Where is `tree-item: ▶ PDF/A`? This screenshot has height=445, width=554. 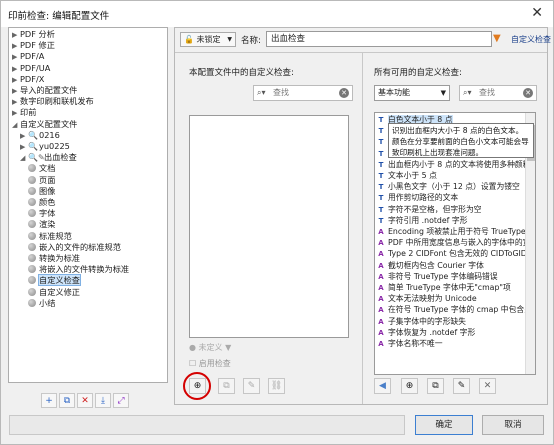 tree-item: ▶ PDF/A is located at coordinates (28, 56).